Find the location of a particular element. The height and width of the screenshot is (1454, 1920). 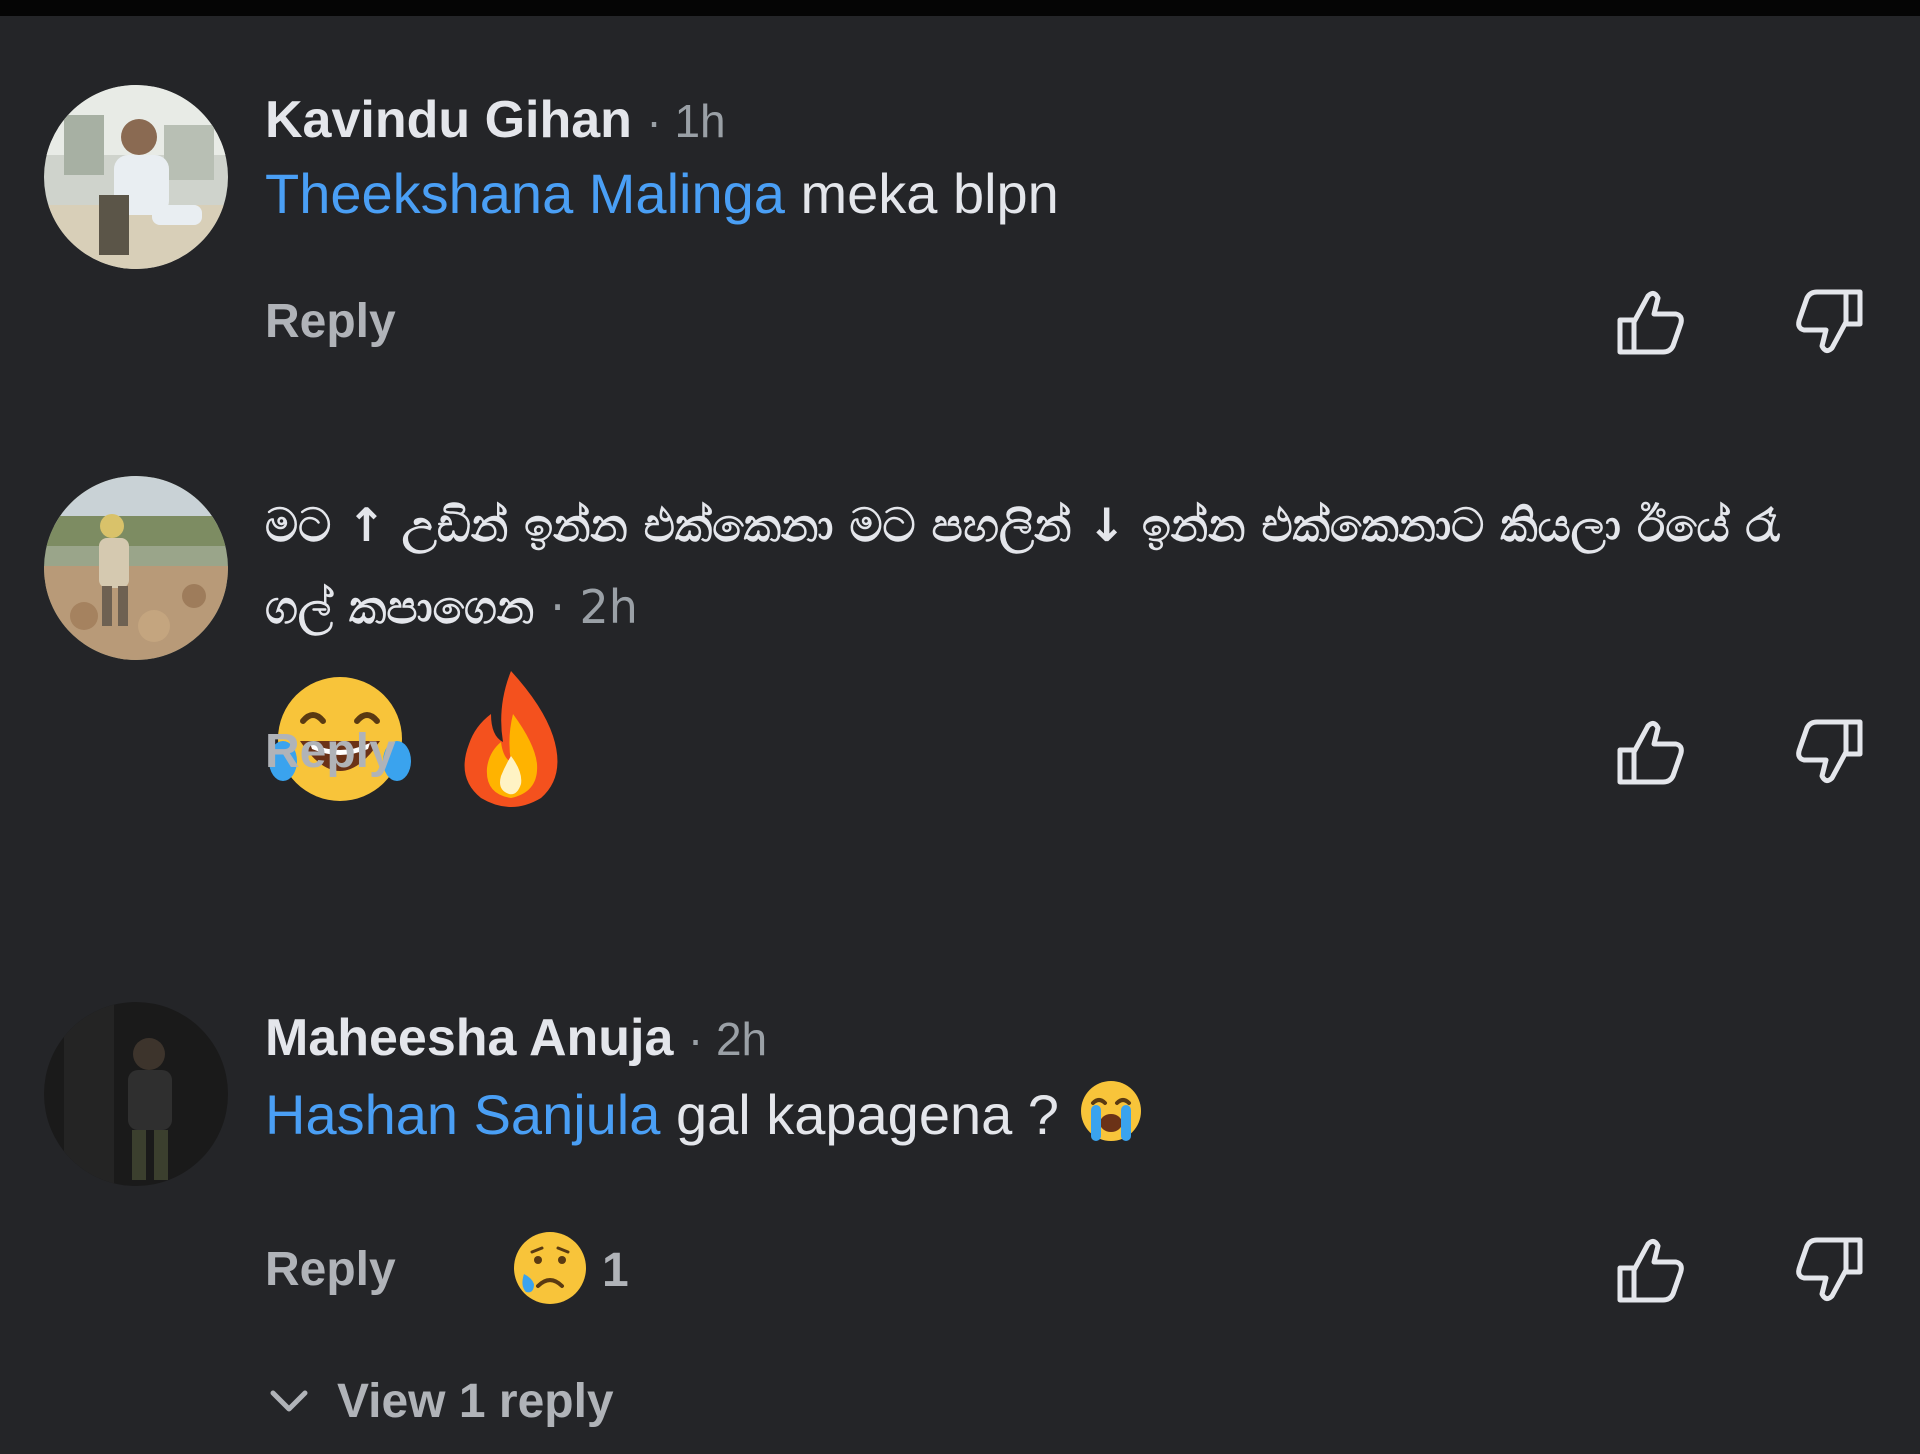

sad-but-relieved-face-icon is located at coordinates (550, 1270).